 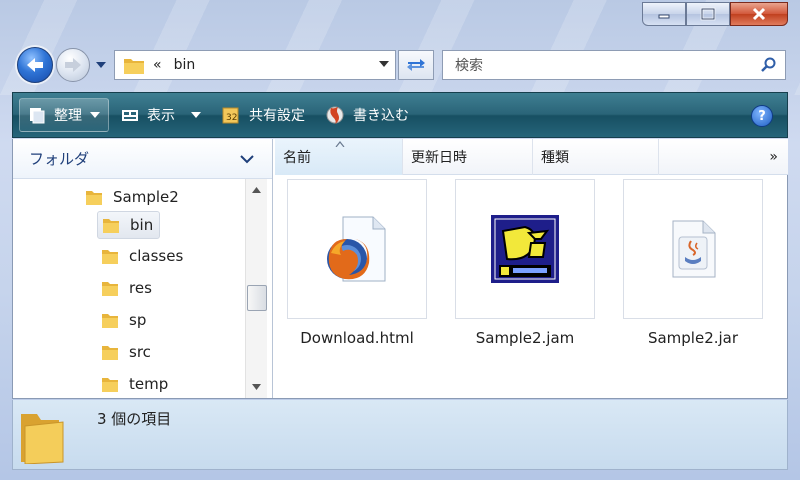 What do you see at coordinates (723, 157) in the screenshot?
I see `more-columns-button: »` at bounding box center [723, 157].